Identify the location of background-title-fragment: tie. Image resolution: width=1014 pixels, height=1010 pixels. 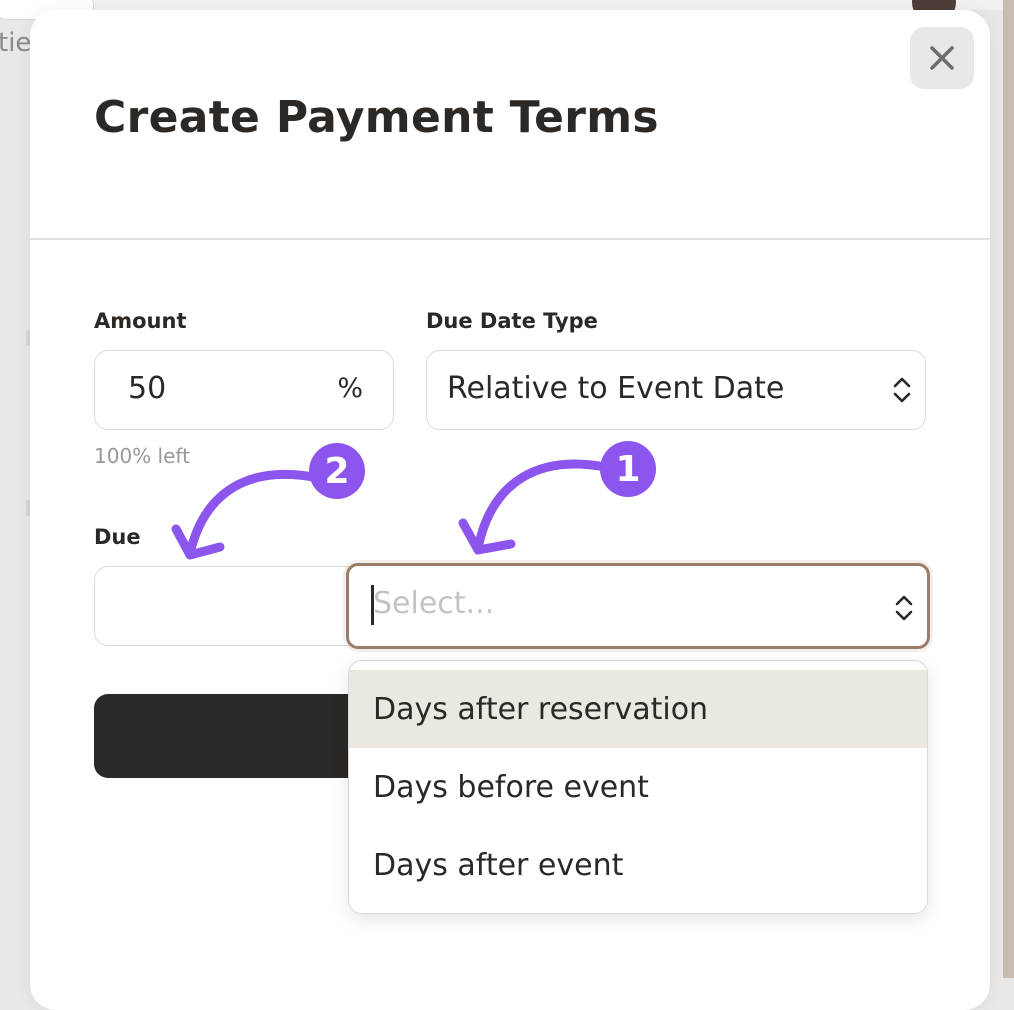
(16, 43).